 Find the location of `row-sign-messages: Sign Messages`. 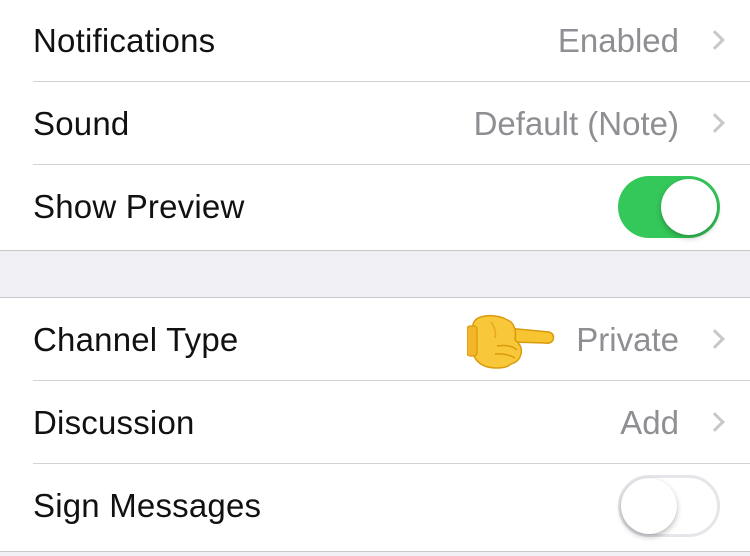

row-sign-messages: Sign Messages is located at coordinates (375, 505).